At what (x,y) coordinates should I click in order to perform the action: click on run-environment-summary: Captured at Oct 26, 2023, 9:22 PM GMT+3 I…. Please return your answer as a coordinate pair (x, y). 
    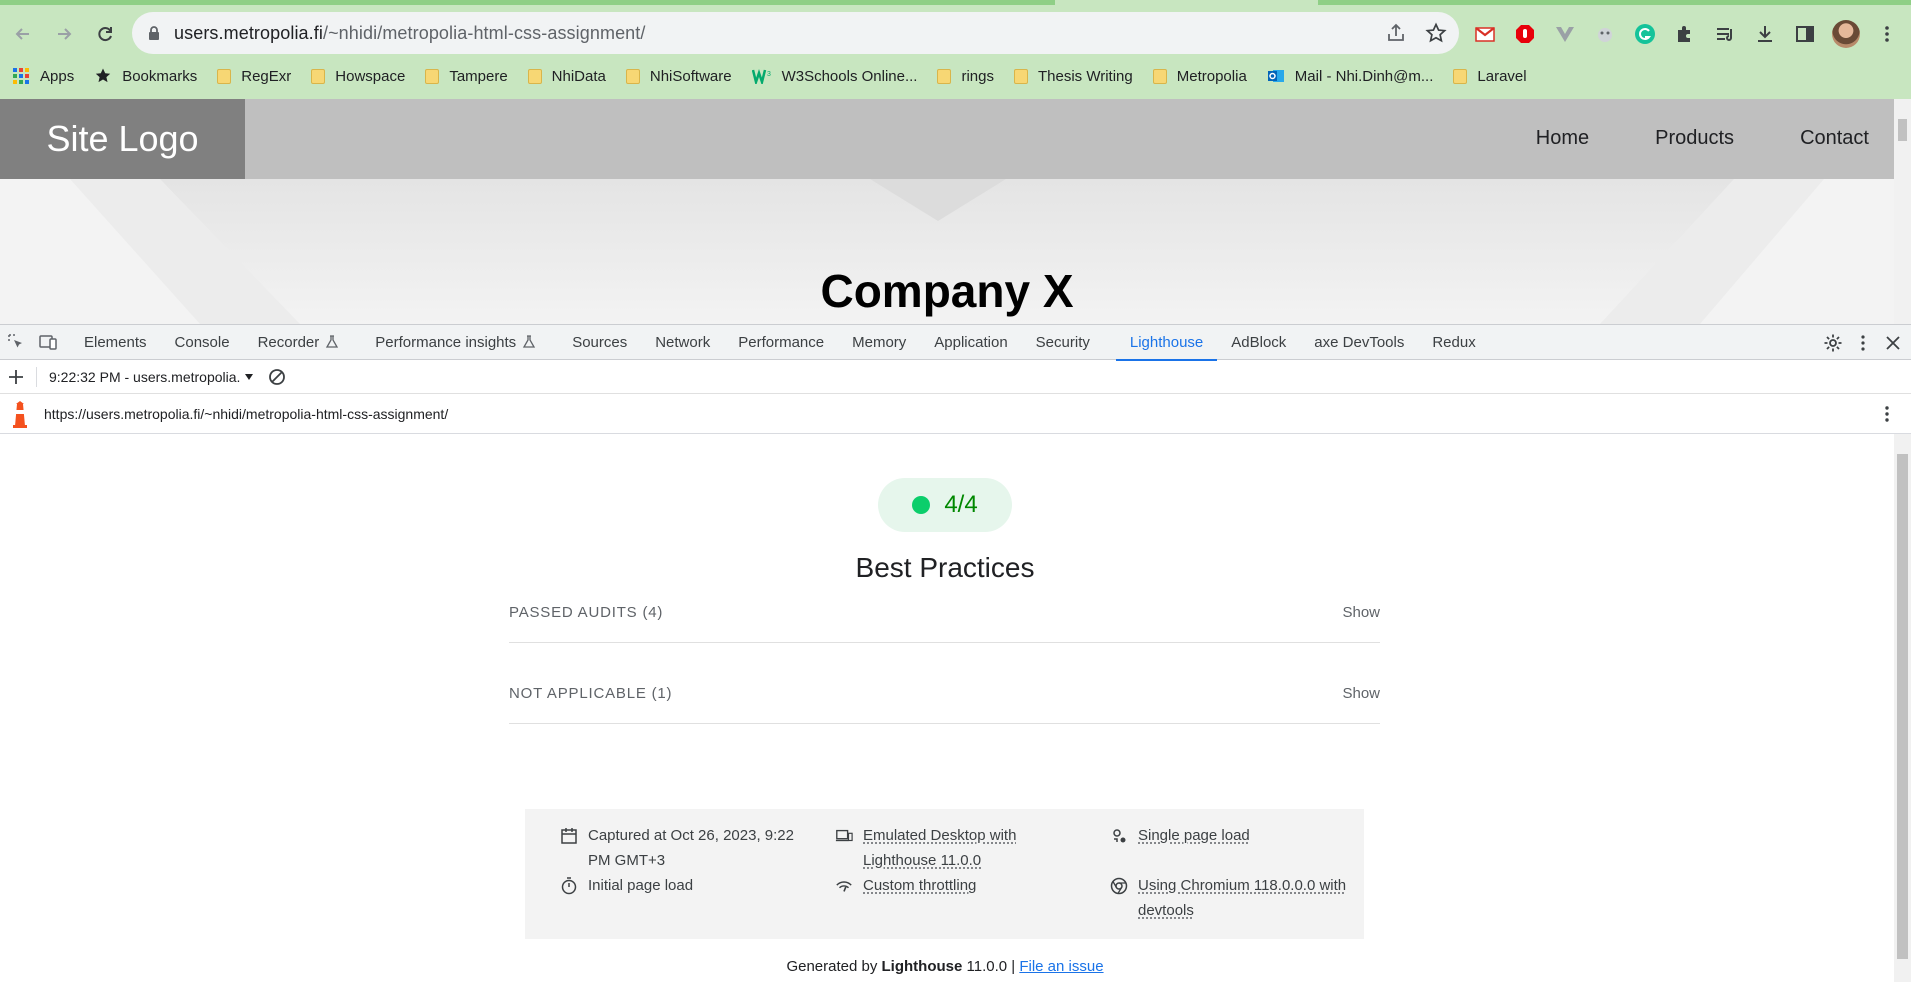
    Looking at the image, I should click on (944, 874).